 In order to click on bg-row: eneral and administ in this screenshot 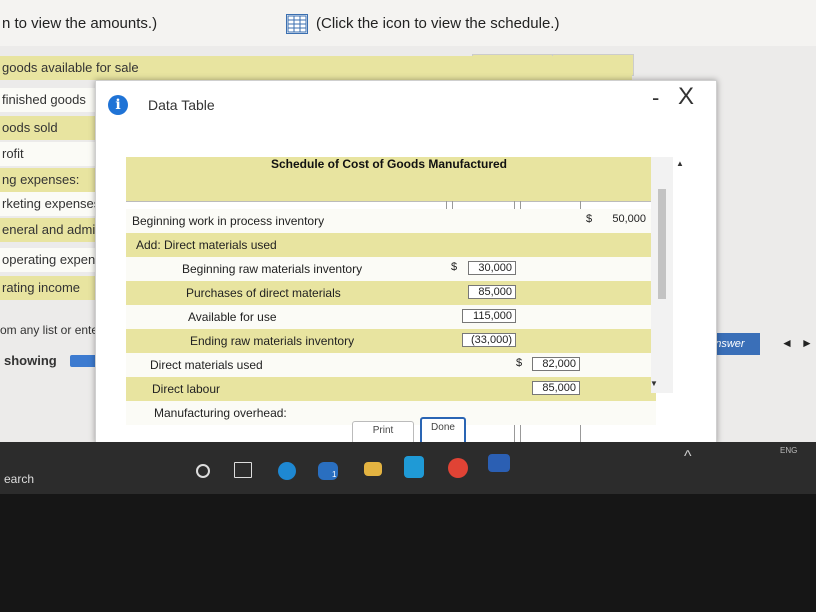, I will do `click(51, 230)`.